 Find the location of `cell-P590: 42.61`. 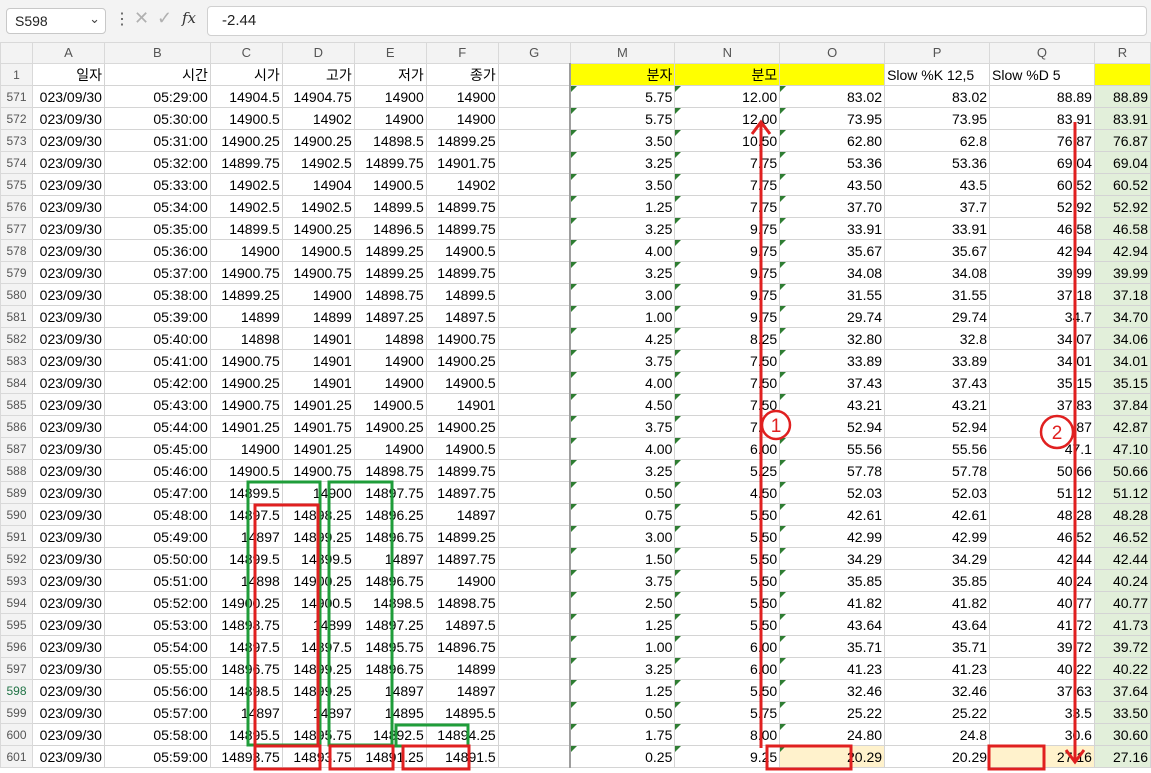

cell-P590: 42.61 is located at coordinates (937, 514).